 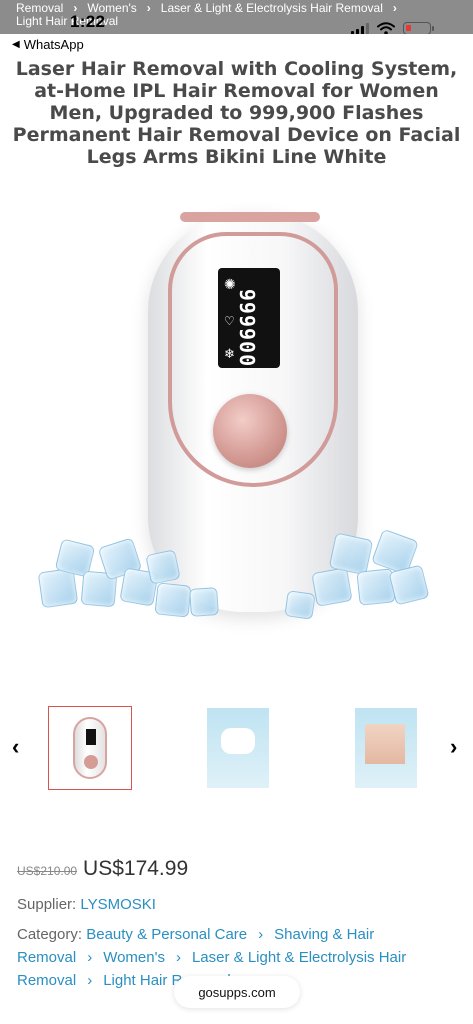 I want to click on device-display: ✺ ♡ ❄ 999900, so click(x=249, y=318).